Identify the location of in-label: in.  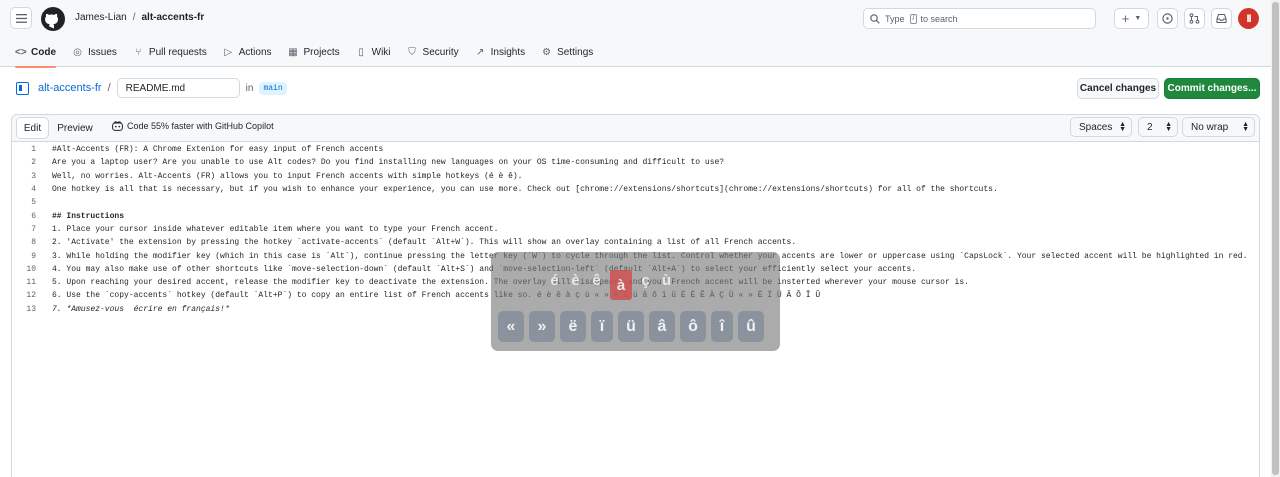
(249, 88).